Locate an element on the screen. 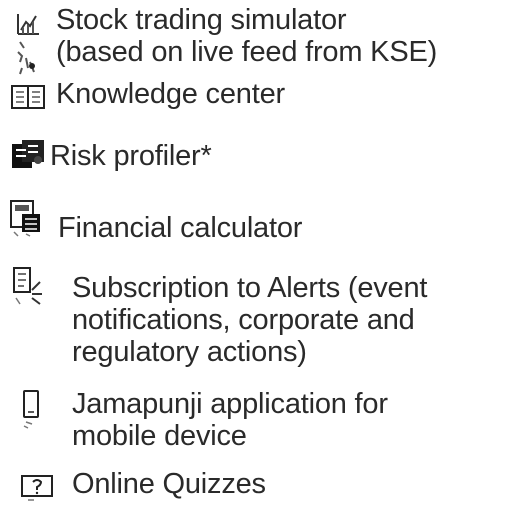 The image size is (527, 510). item-text-line: Subscription to Alerts (event is located at coordinates (250, 288).